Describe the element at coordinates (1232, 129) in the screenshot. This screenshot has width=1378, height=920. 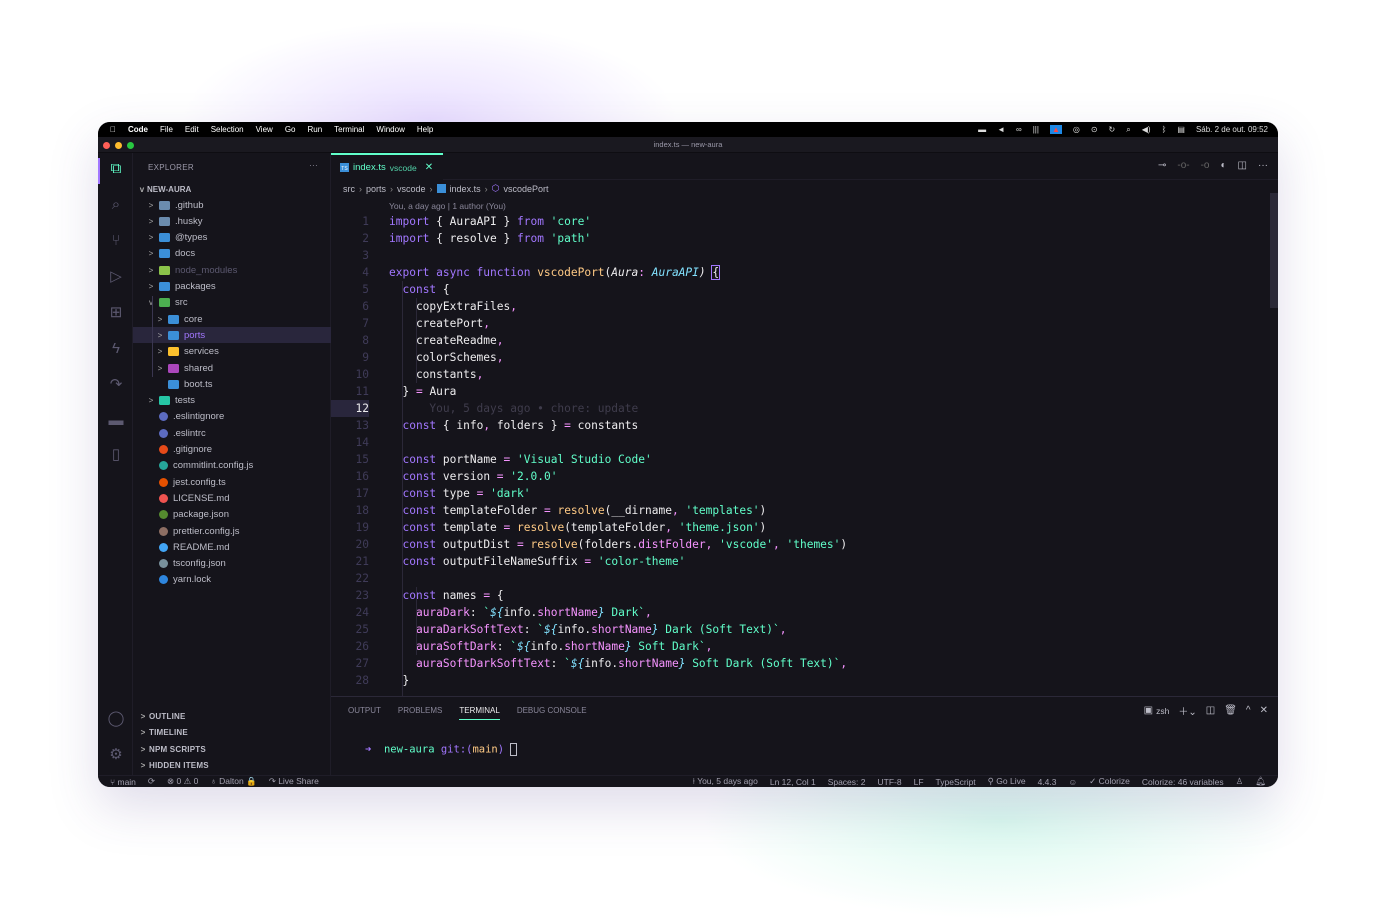
I see `clock: Sáb. 2 de out. 09:52` at that location.